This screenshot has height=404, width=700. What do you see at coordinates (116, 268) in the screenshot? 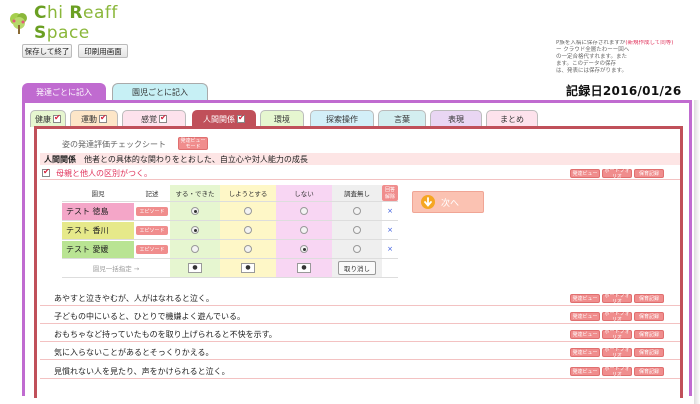
I see `bulk-label: 園児一括指定 →` at bounding box center [116, 268].